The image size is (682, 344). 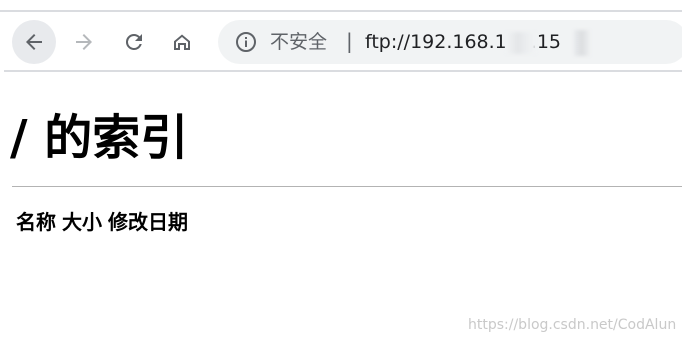 I want to click on home-icon, so click(x=182, y=42).